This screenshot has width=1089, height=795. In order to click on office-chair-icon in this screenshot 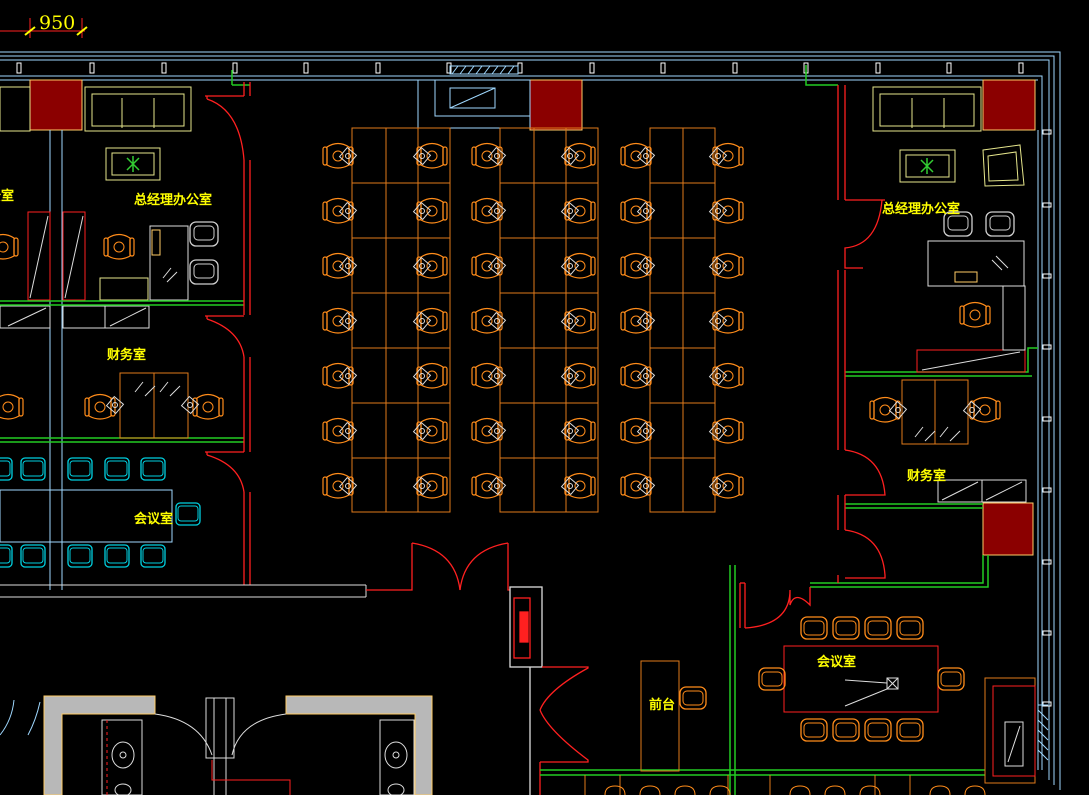, I will do `click(119, 246)`.